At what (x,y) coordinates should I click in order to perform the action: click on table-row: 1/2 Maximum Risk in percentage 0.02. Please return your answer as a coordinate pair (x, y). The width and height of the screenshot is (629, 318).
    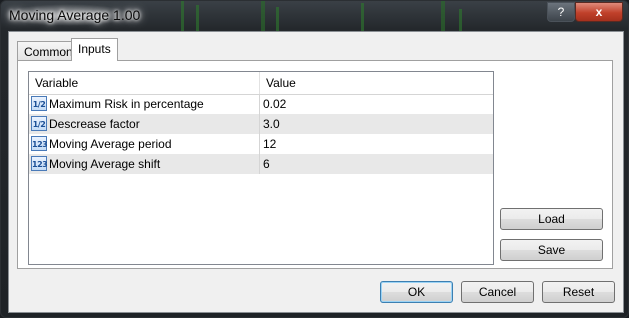
    Looking at the image, I should click on (261, 104).